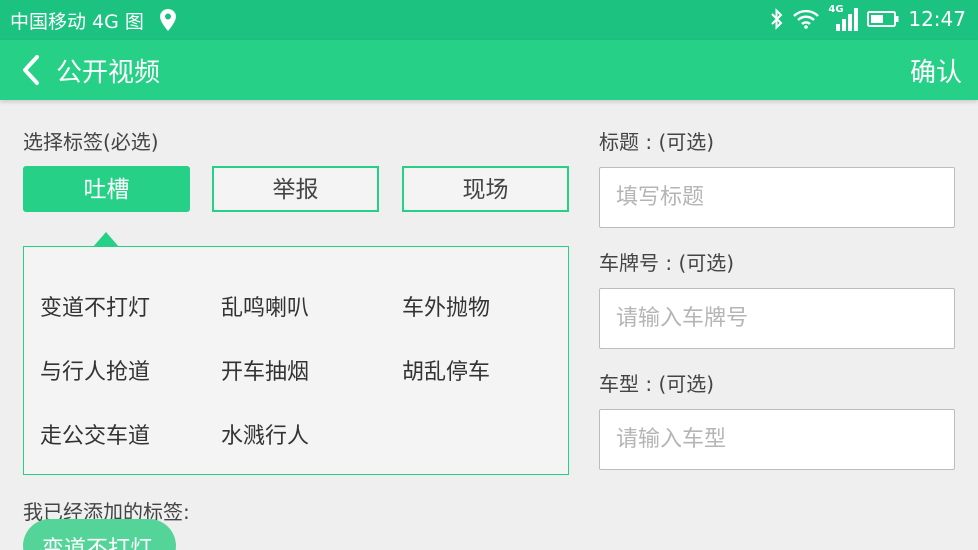 The height and width of the screenshot is (550, 978). I want to click on sub-tag-item: 开车抽烟, so click(265, 370).